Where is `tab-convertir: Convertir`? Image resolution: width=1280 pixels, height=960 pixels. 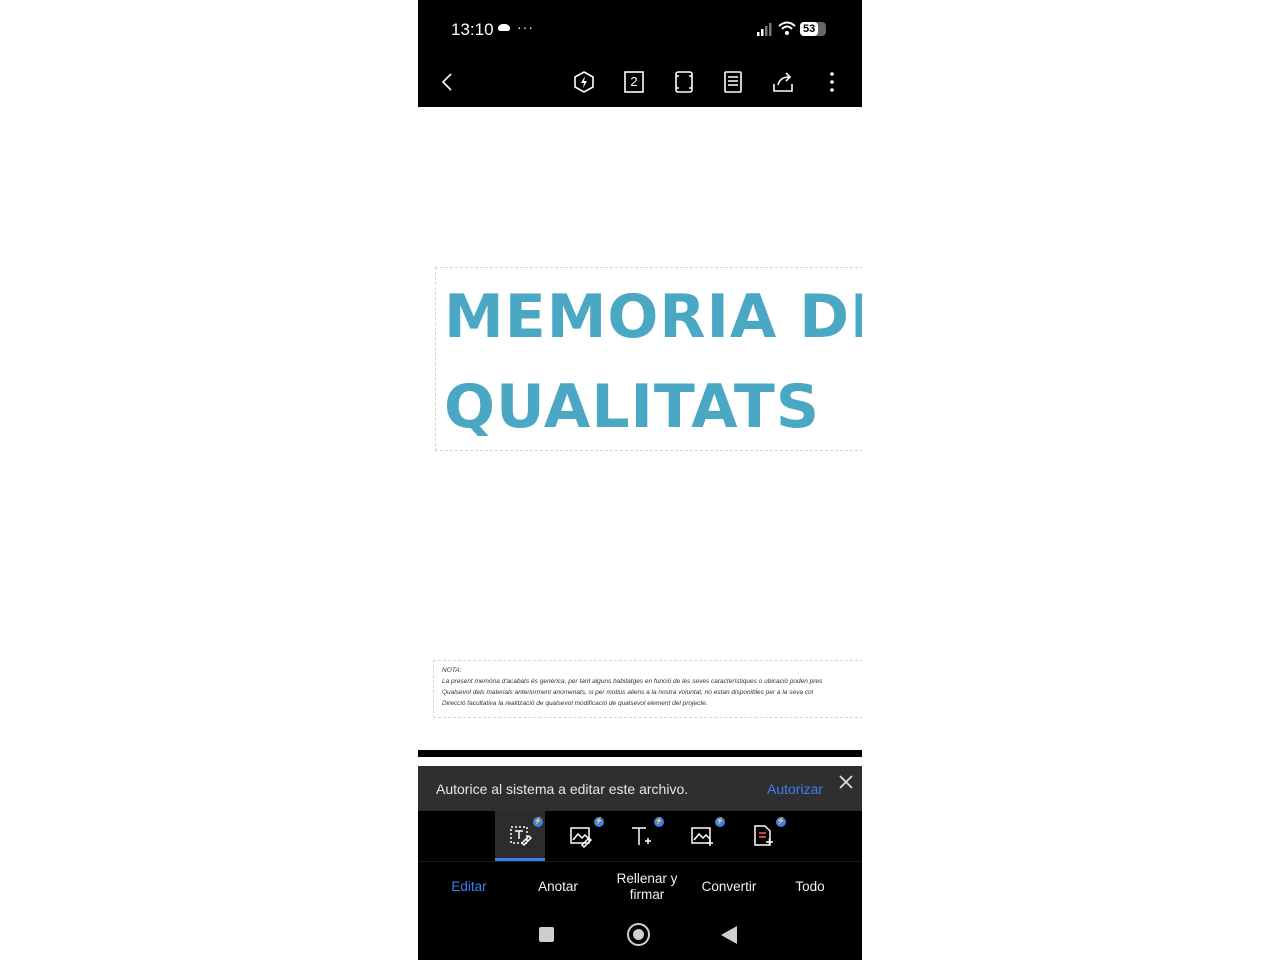
tab-convertir: Convertir is located at coordinates (729, 887).